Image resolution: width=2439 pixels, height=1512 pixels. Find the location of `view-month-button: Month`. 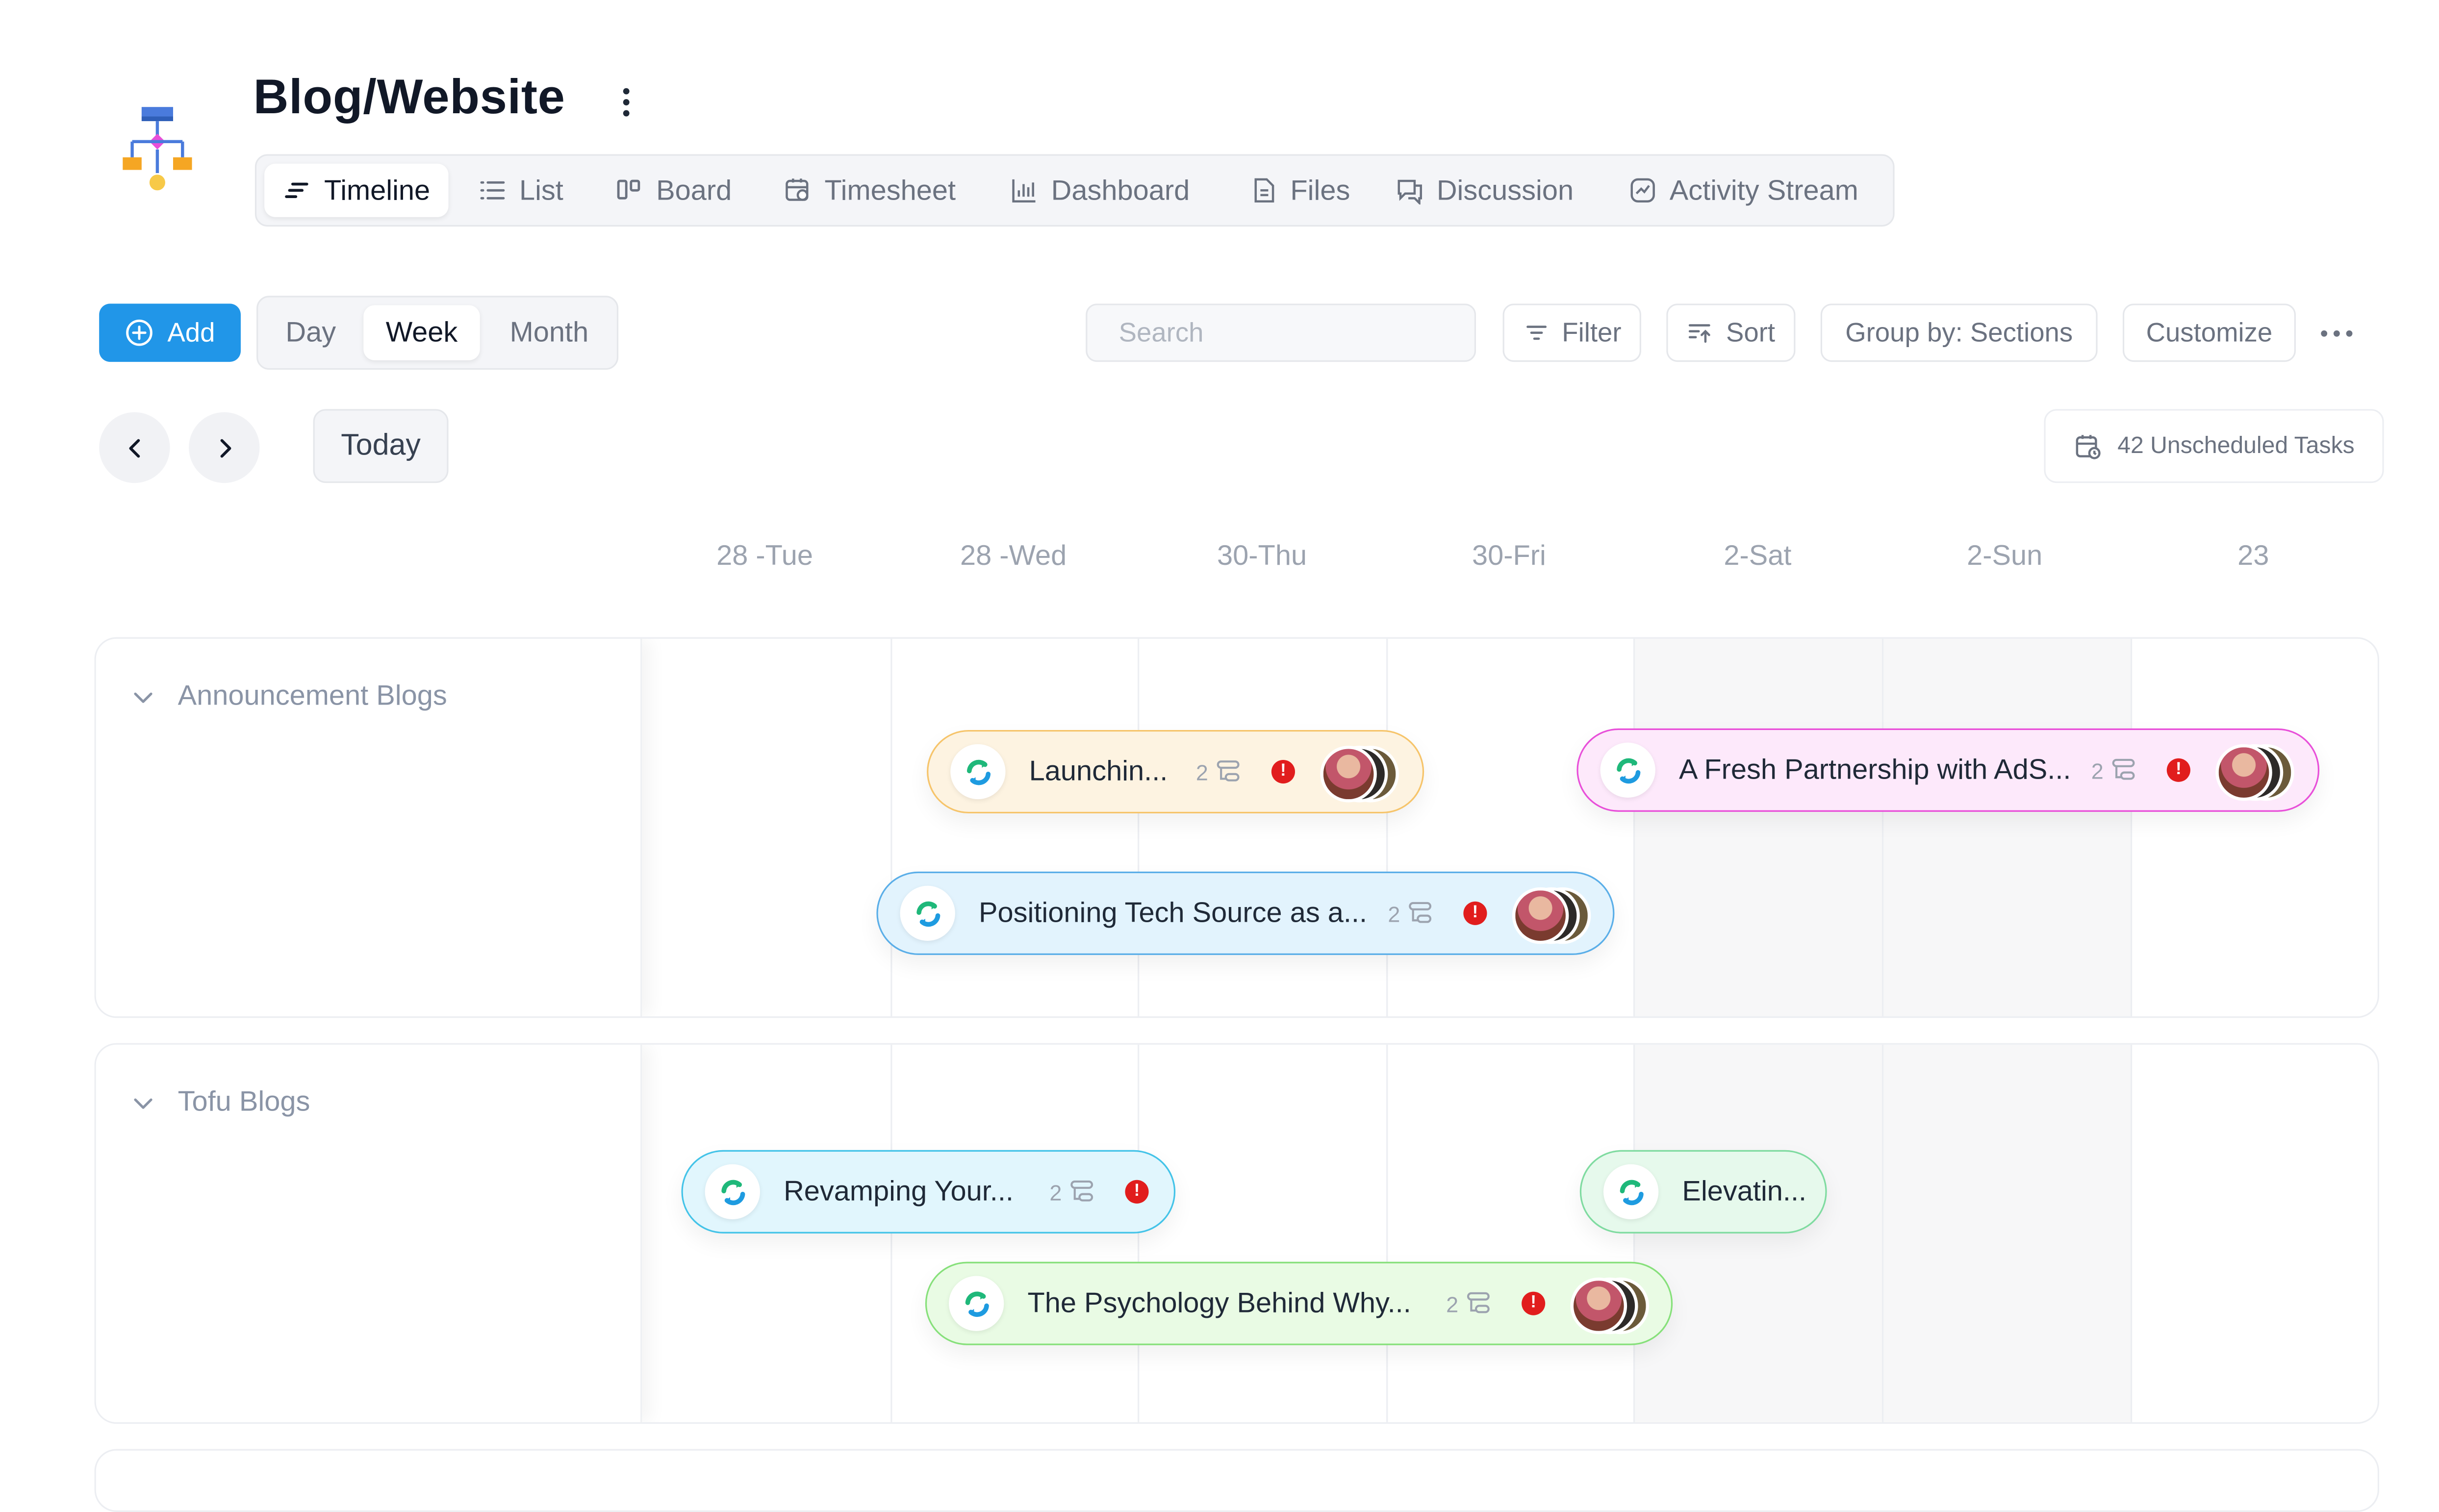

view-month-button: Month is located at coordinates (549, 332).